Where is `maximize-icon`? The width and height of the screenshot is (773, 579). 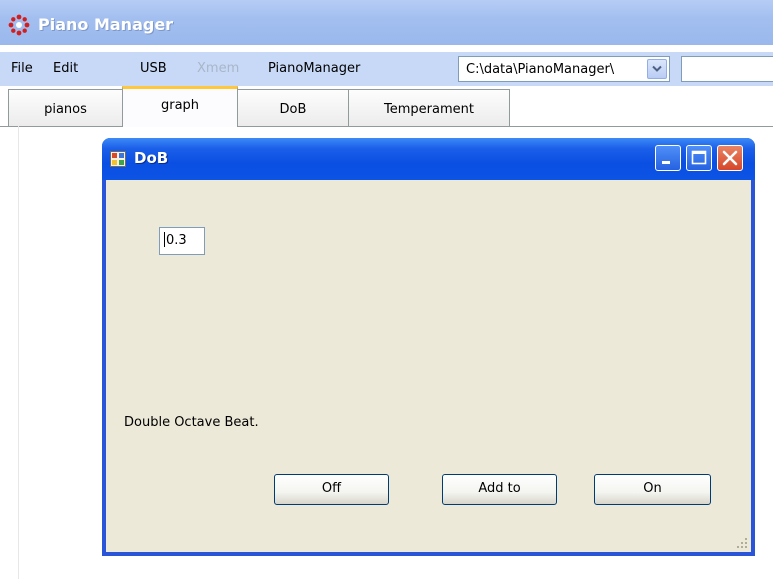
maximize-icon is located at coordinates (699, 157).